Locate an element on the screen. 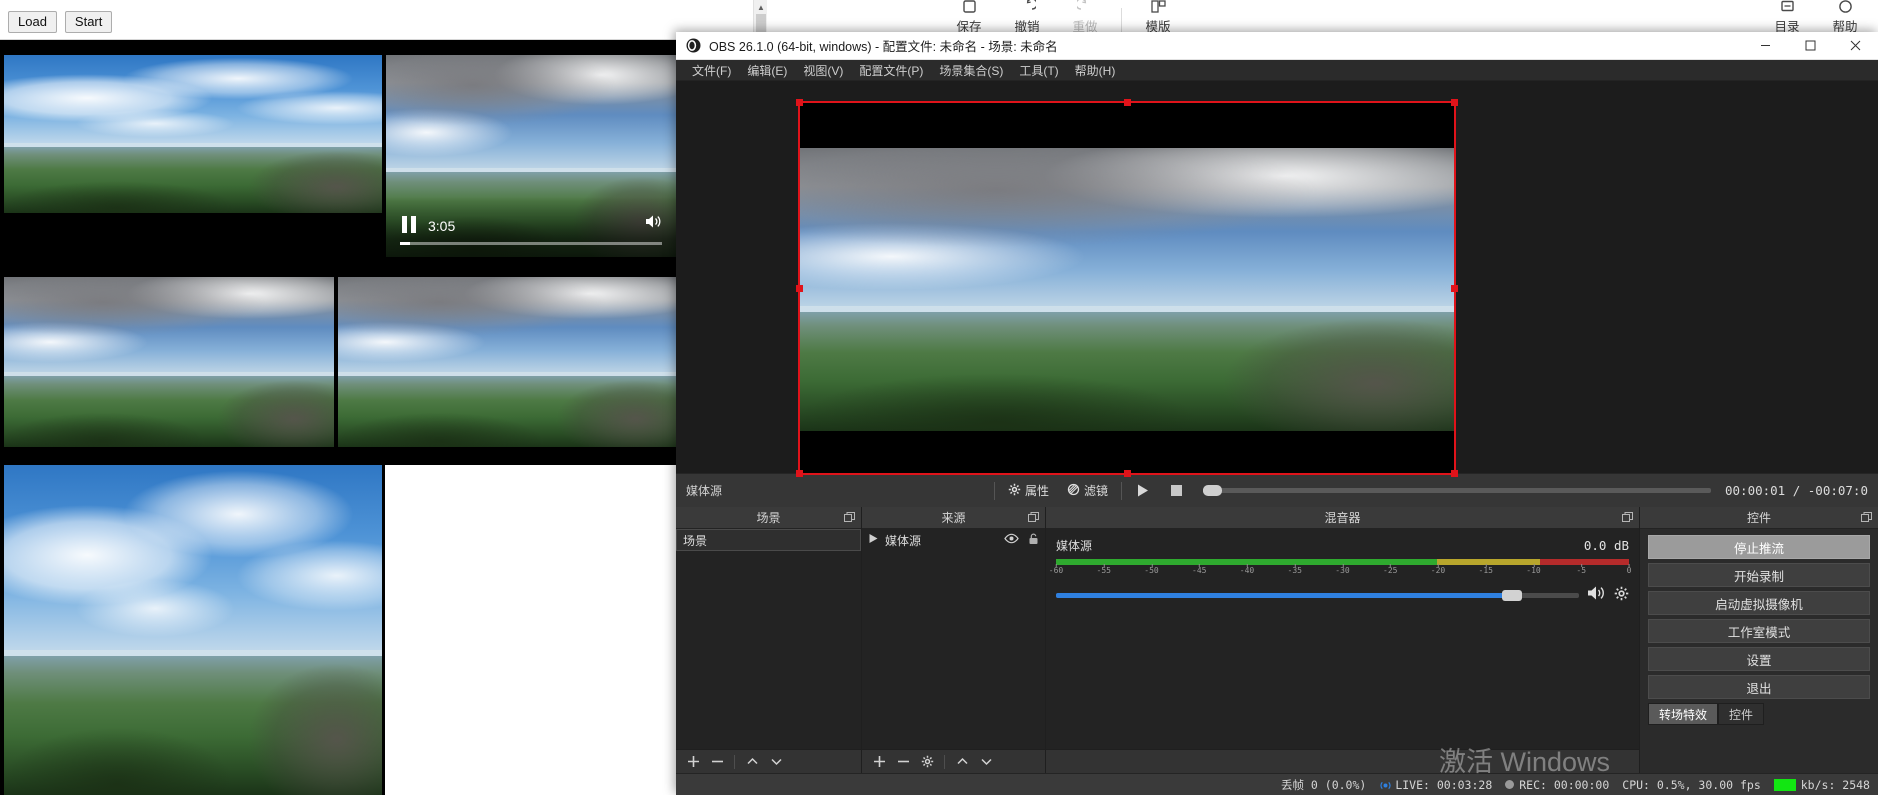 This screenshot has height=795, width=1878. source-list-item: 媒体源 is located at coordinates (953, 540).